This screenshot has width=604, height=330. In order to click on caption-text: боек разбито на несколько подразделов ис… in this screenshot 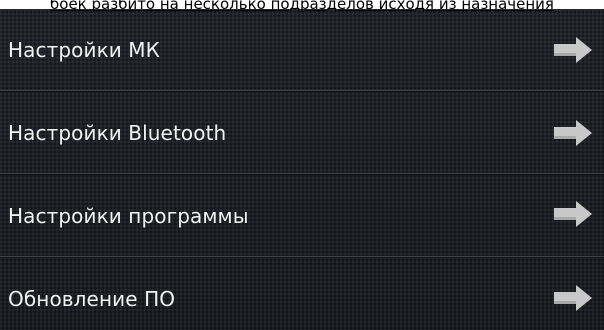, I will do `click(302, 6)`.